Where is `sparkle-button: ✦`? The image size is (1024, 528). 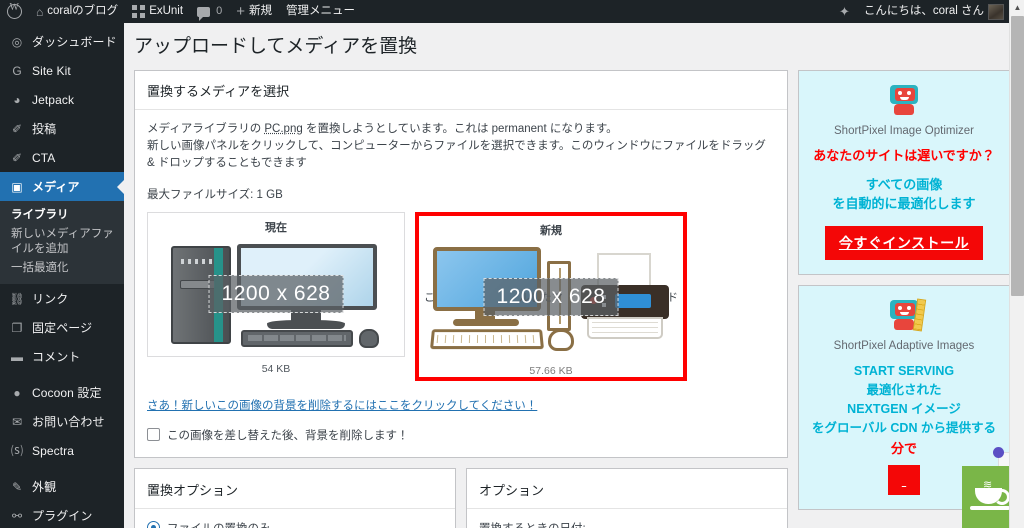 sparkle-button: ✦ is located at coordinates (844, 11).